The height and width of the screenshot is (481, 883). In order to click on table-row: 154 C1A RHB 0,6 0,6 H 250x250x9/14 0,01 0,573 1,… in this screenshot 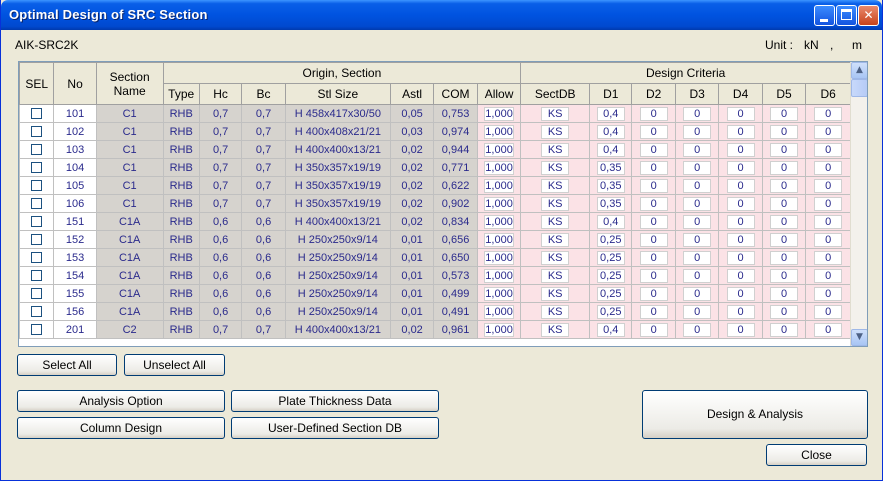, I will do `click(435, 275)`.